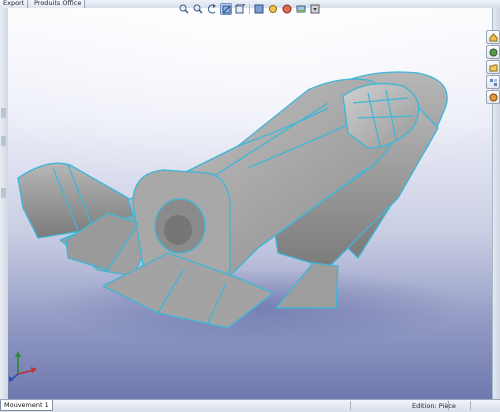  What do you see at coordinates (14, 4) in the screenshot?
I see `tab-export: Export` at bounding box center [14, 4].